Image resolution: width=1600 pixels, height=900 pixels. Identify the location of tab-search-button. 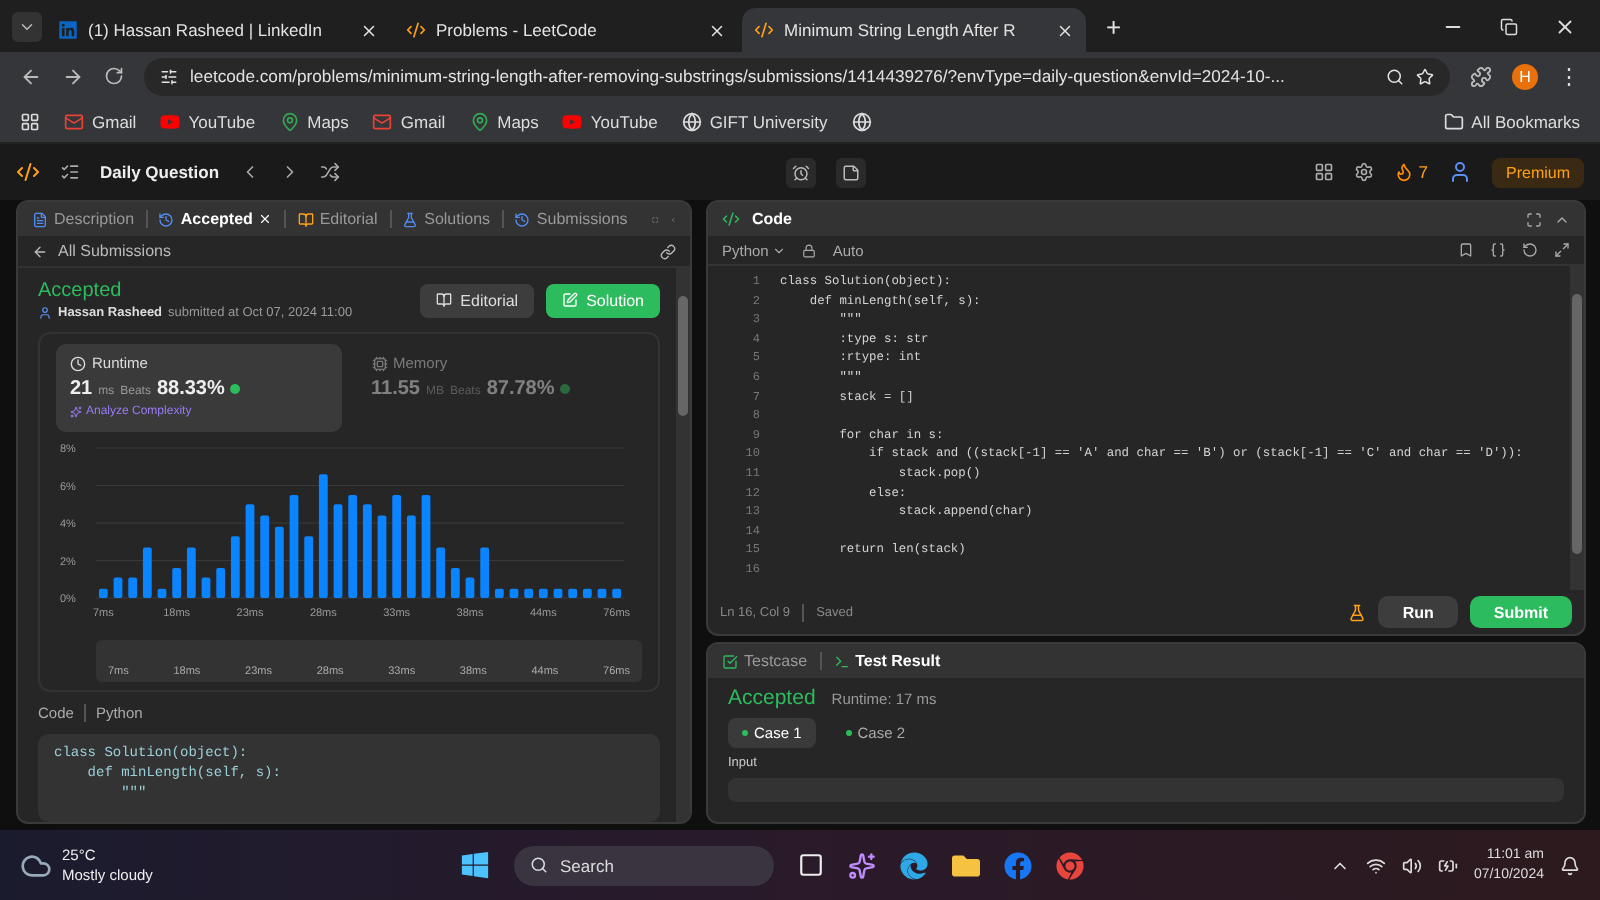
(27, 26).